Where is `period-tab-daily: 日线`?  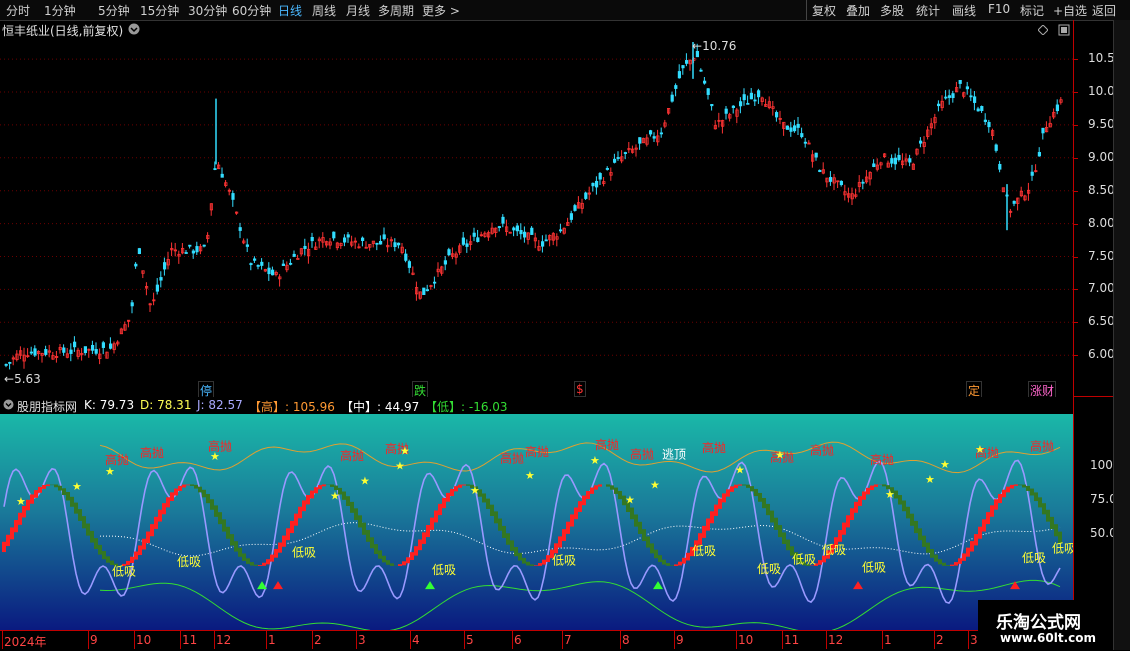
period-tab-daily: 日线 is located at coordinates (290, 10).